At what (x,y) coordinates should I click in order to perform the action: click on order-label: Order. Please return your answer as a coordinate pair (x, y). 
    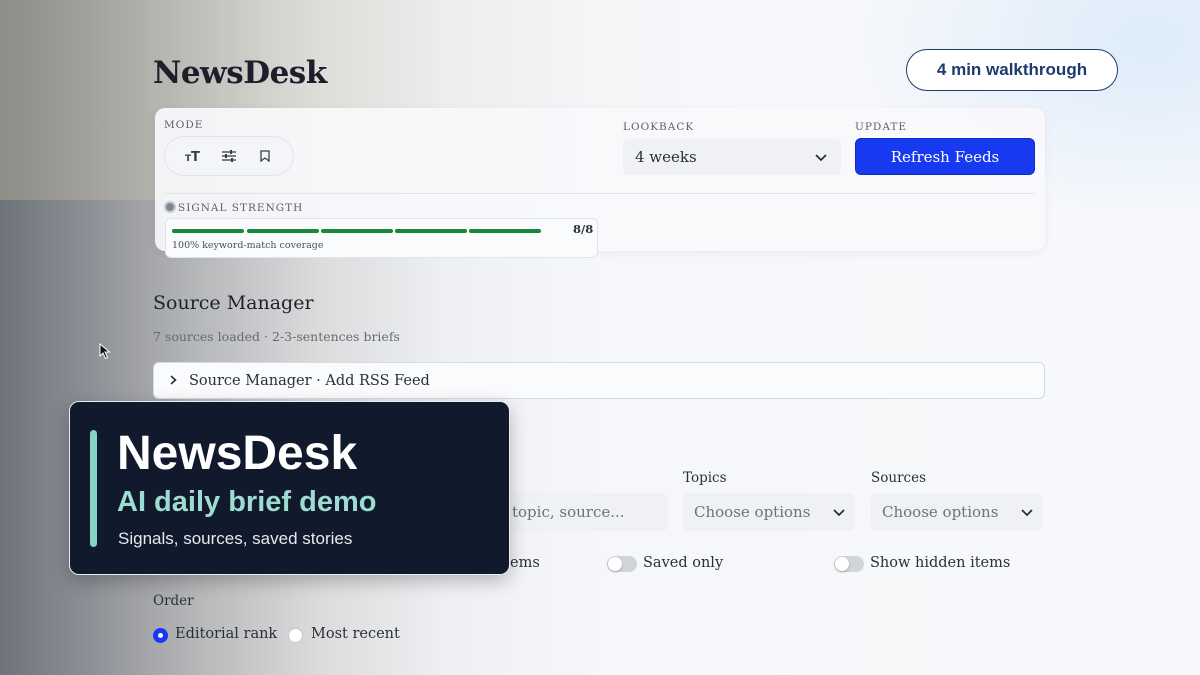
    Looking at the image, I should click on (173, 601).